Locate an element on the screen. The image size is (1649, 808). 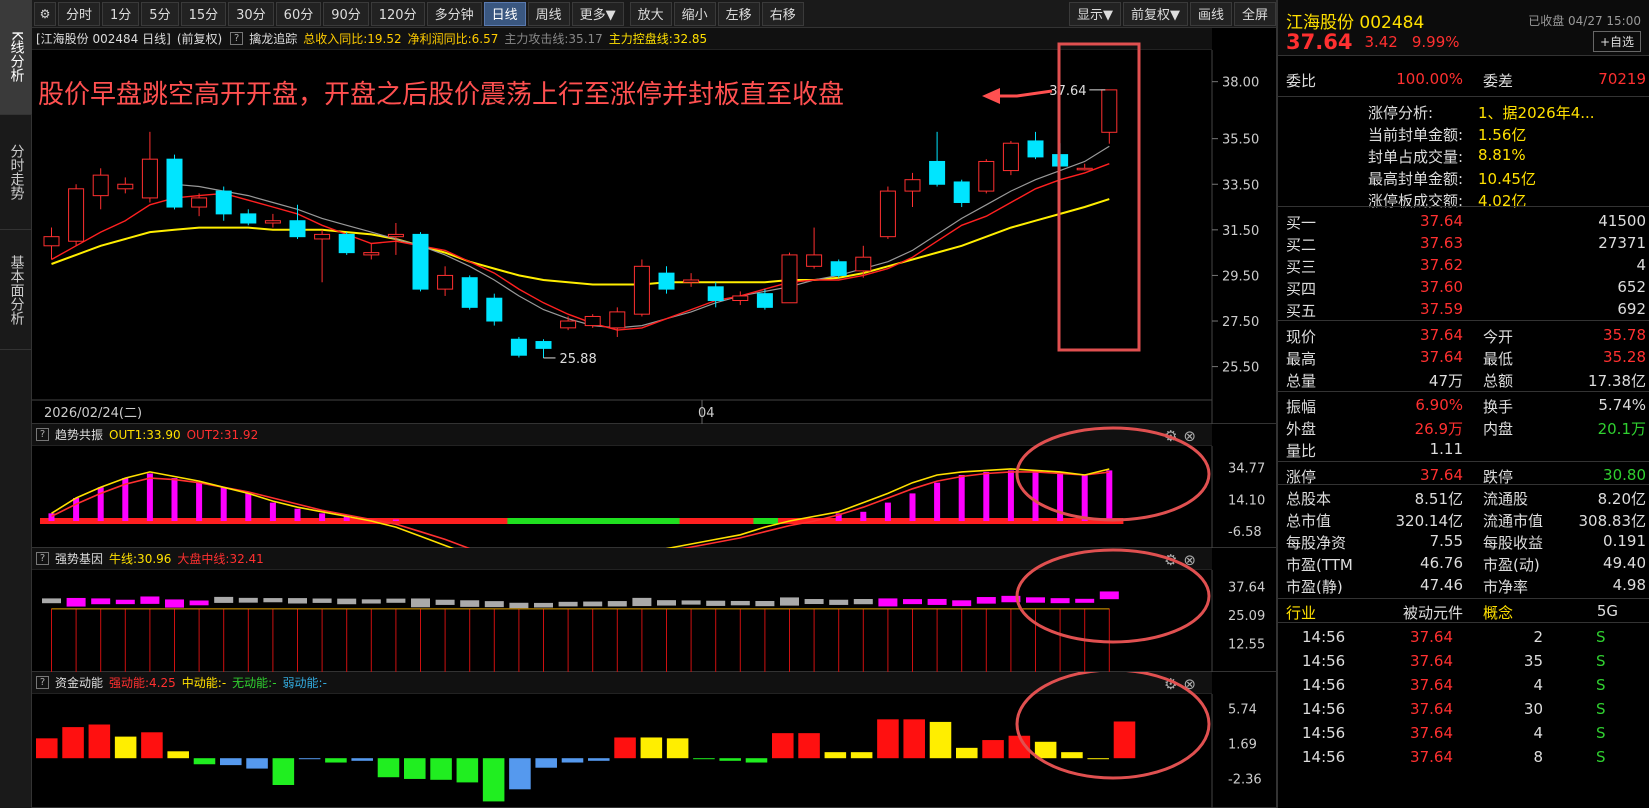
stat-key: 量比 is located at coordinates (1301, 451).